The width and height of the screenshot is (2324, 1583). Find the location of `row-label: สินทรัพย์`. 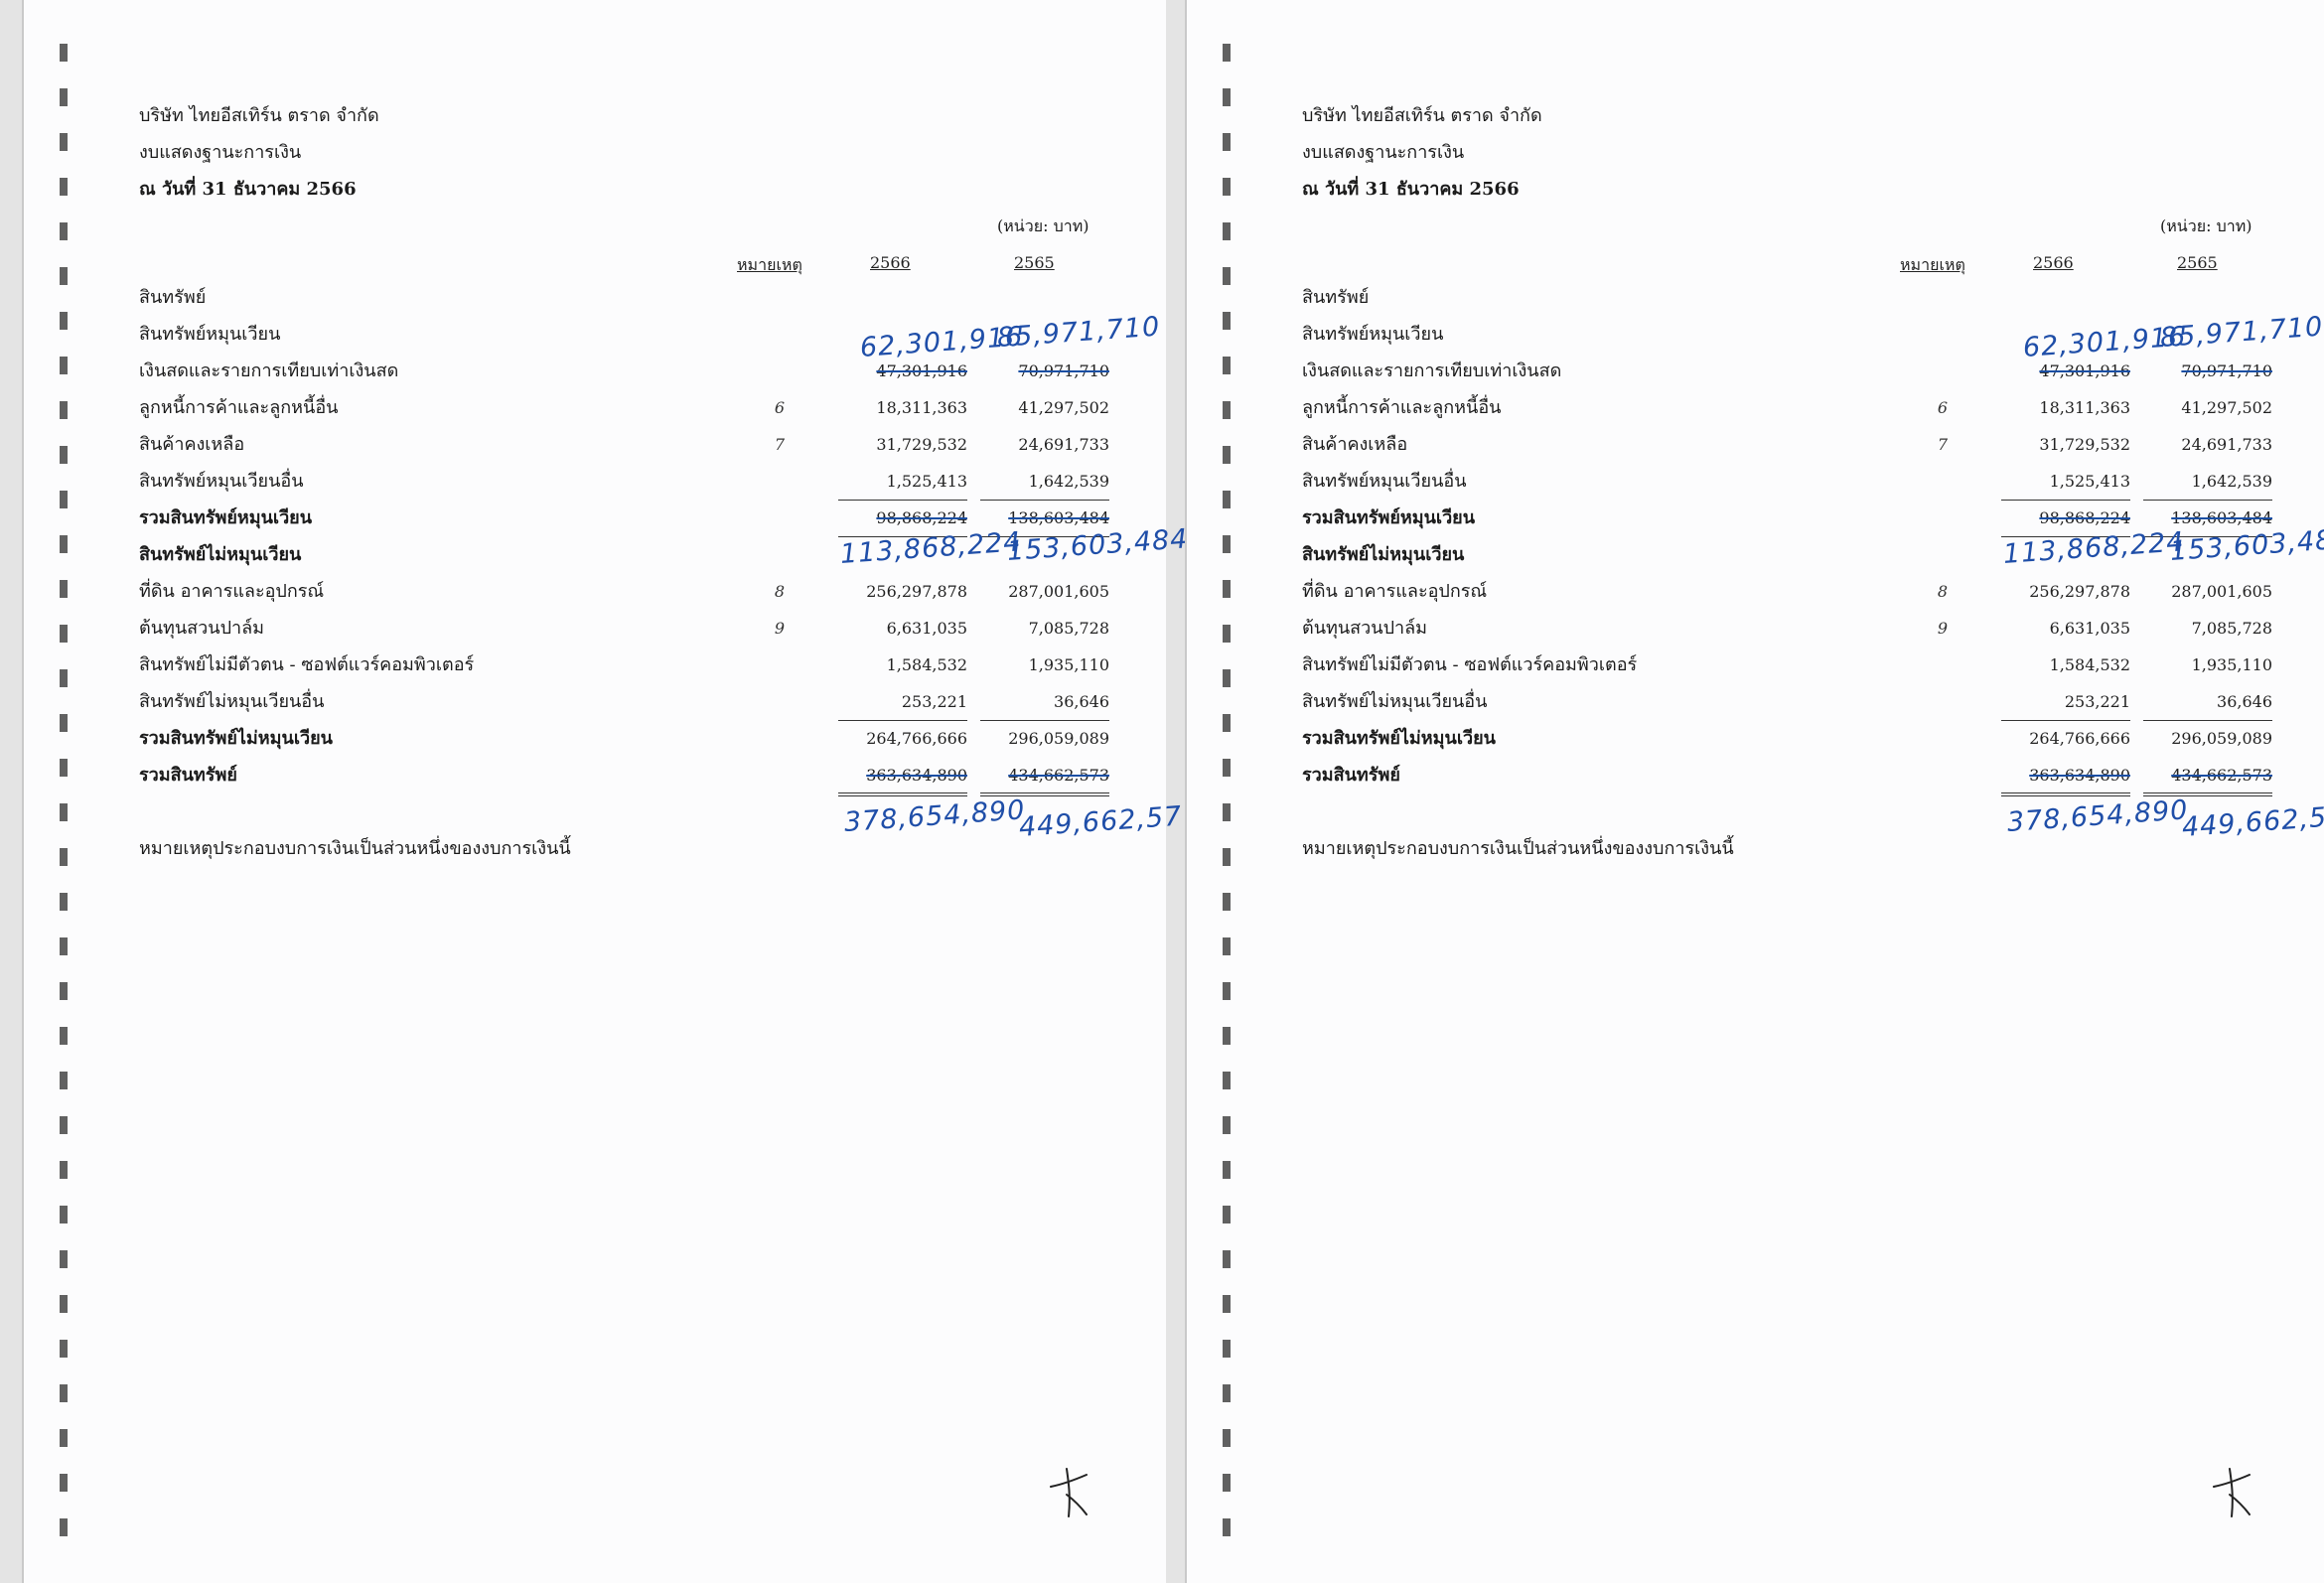

row-label: สินทรัพย์ is located at coordinates (1336, 297).